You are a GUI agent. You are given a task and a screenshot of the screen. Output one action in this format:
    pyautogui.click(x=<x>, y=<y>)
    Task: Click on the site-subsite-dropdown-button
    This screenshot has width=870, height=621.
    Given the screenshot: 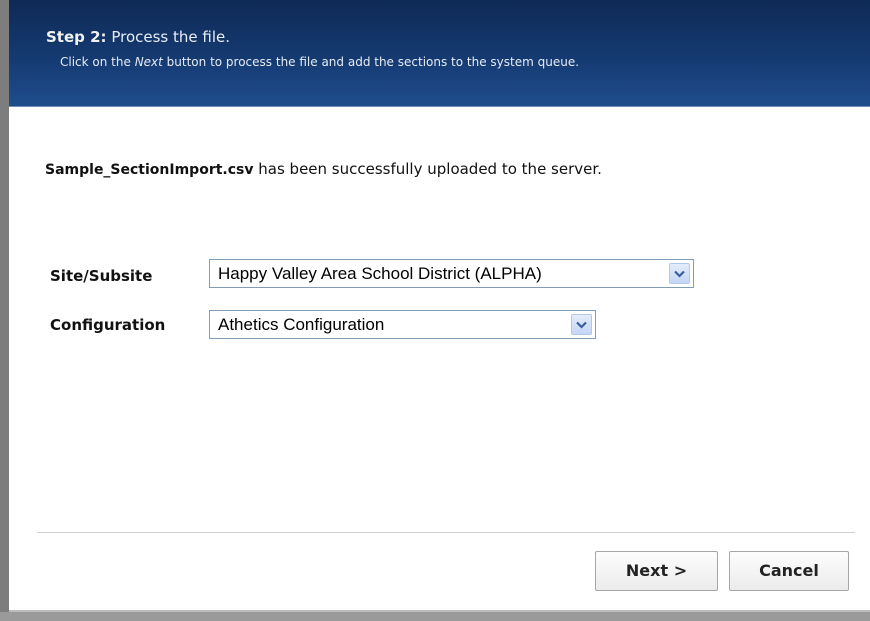 What is the action you would take?
    pyautogui.click(x=679, y=273)
    